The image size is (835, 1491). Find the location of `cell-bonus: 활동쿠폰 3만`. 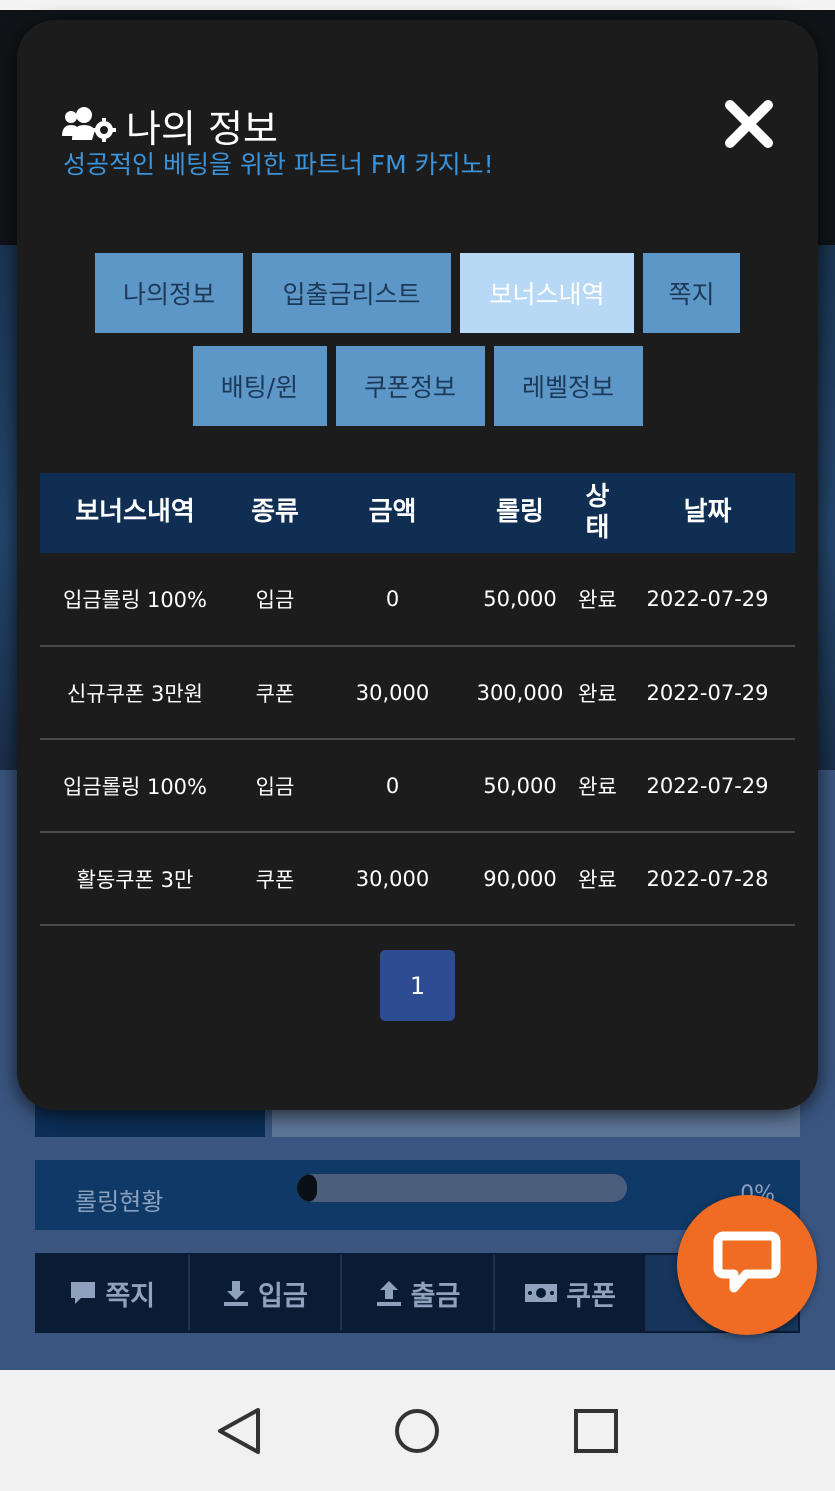

cell-bonus: 활동쿠폰 3만 is located at coordinates (135, 879).